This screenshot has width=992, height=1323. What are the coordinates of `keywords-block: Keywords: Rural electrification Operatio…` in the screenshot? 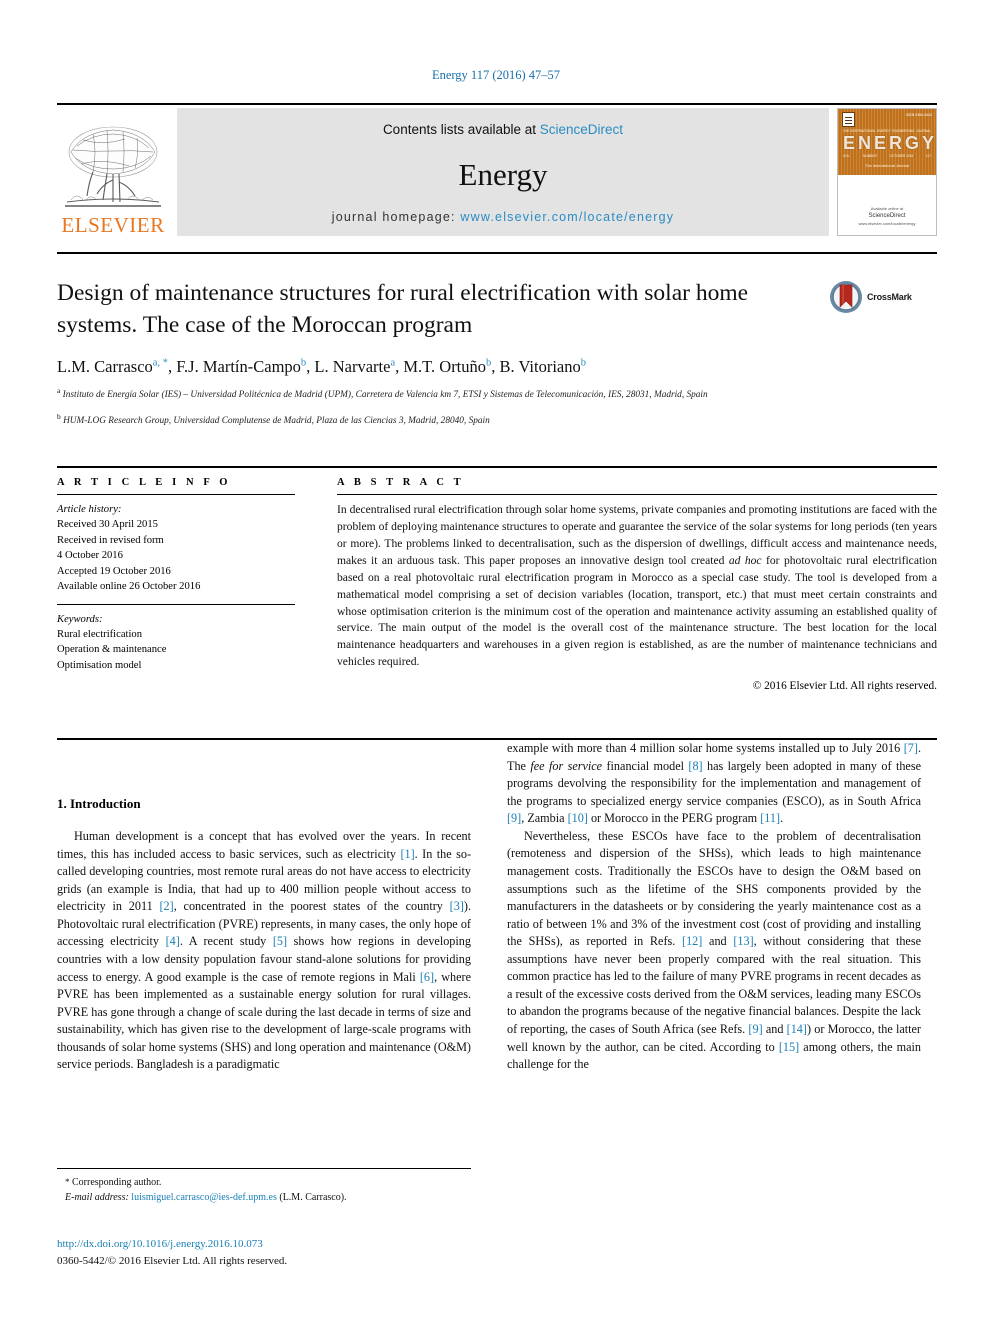 It's located at (176, 638).